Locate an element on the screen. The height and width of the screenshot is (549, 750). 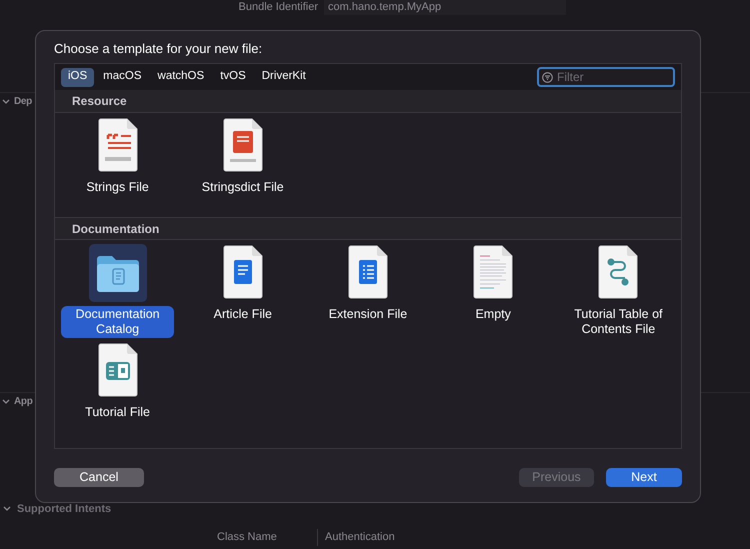
platform-tab: watchOS is located at coordinates (181, 77).